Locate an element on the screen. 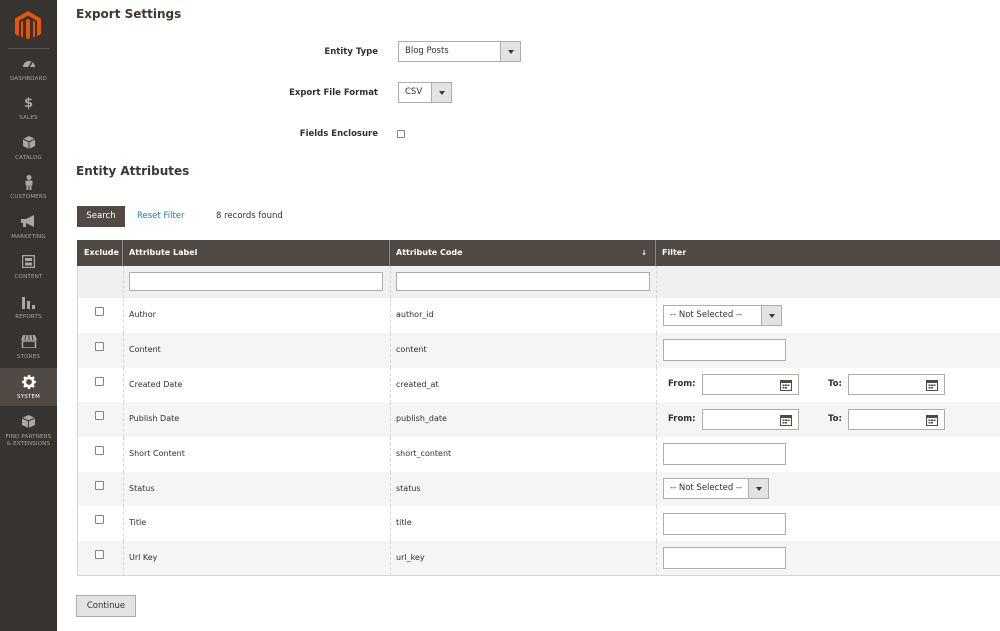  table-row: Short Content short_content is located at coordinates (538, 454).